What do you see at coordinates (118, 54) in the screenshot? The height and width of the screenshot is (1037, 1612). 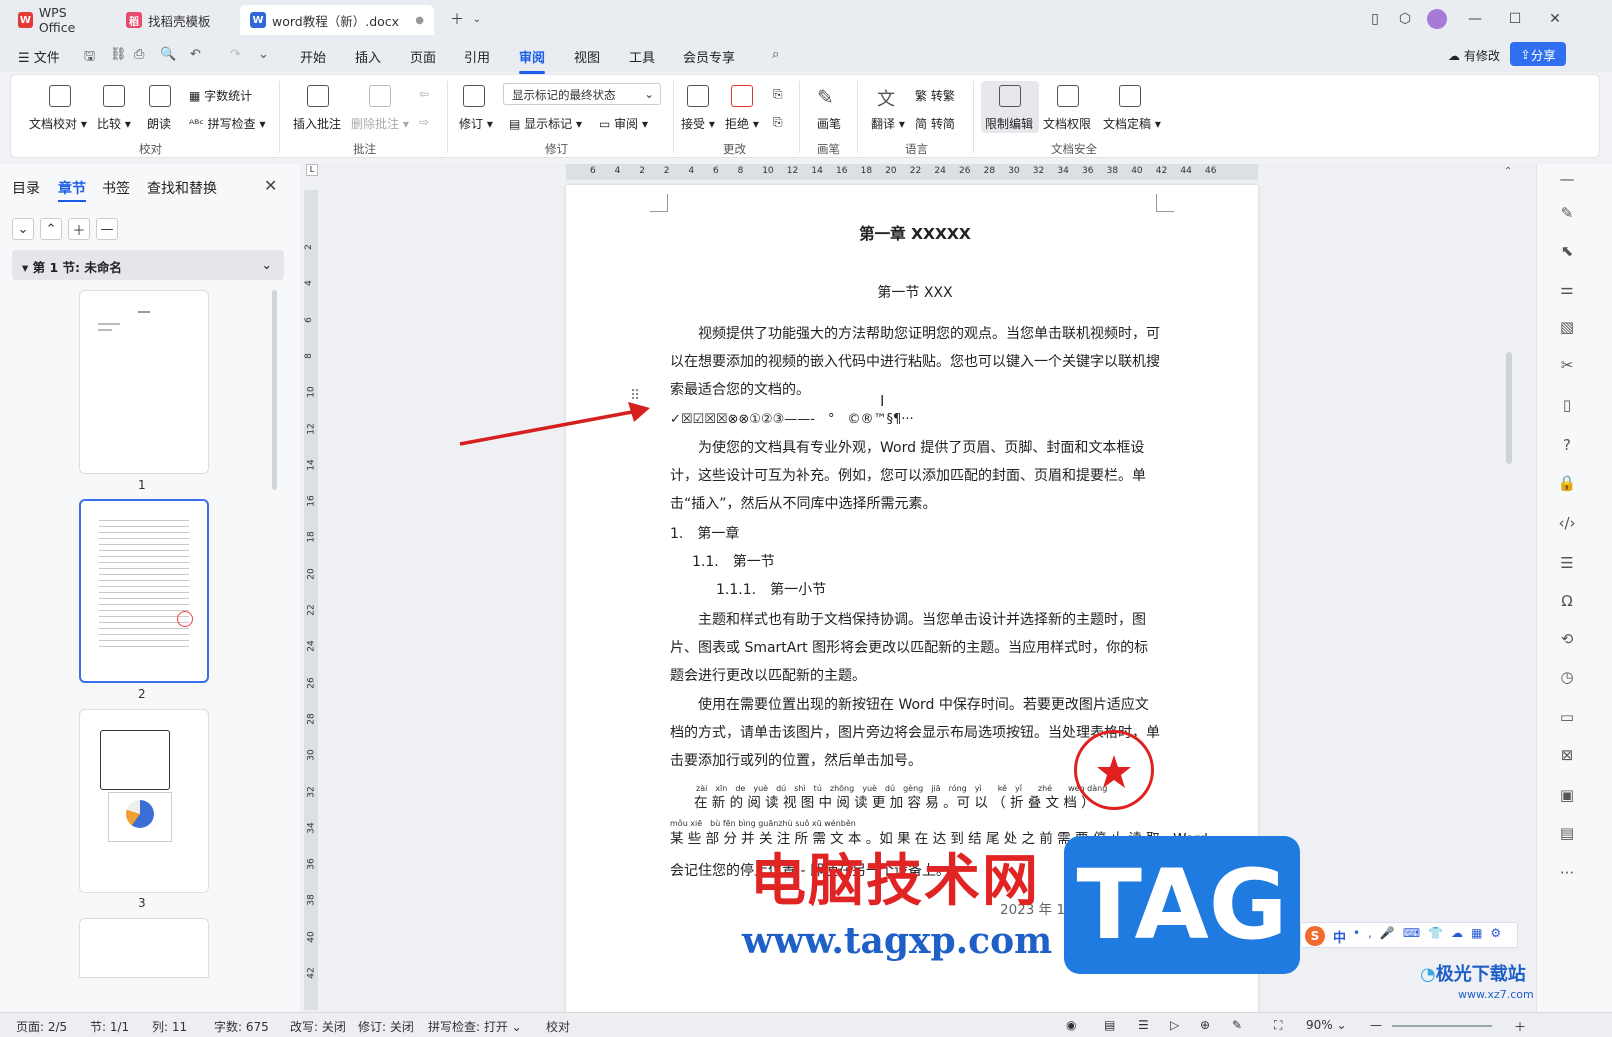 I see `link-icon: ⛓` at bounding box center [118, 54].